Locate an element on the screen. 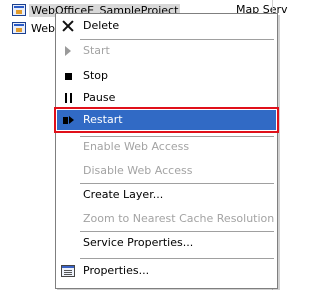 The image size is (320, 290). menu-item-label: Pause is located at coordinates (99, 97).